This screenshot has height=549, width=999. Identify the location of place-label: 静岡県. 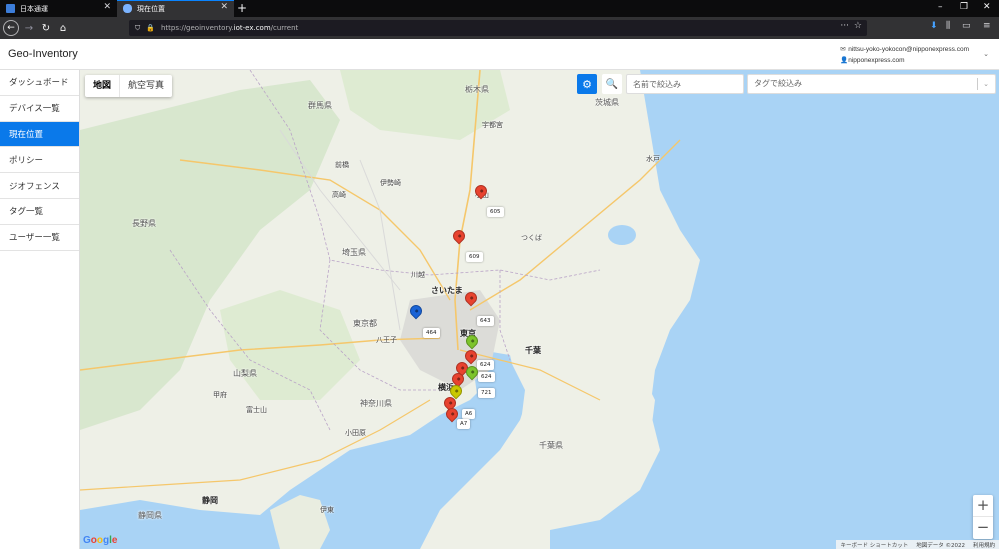
(150, 515).